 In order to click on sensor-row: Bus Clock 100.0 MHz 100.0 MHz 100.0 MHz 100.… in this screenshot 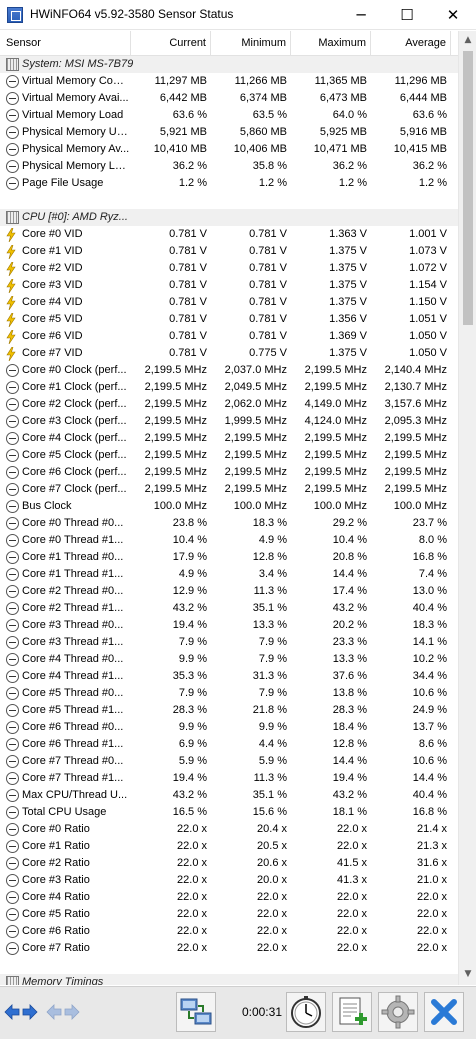, I will do `click(229, 506)`.